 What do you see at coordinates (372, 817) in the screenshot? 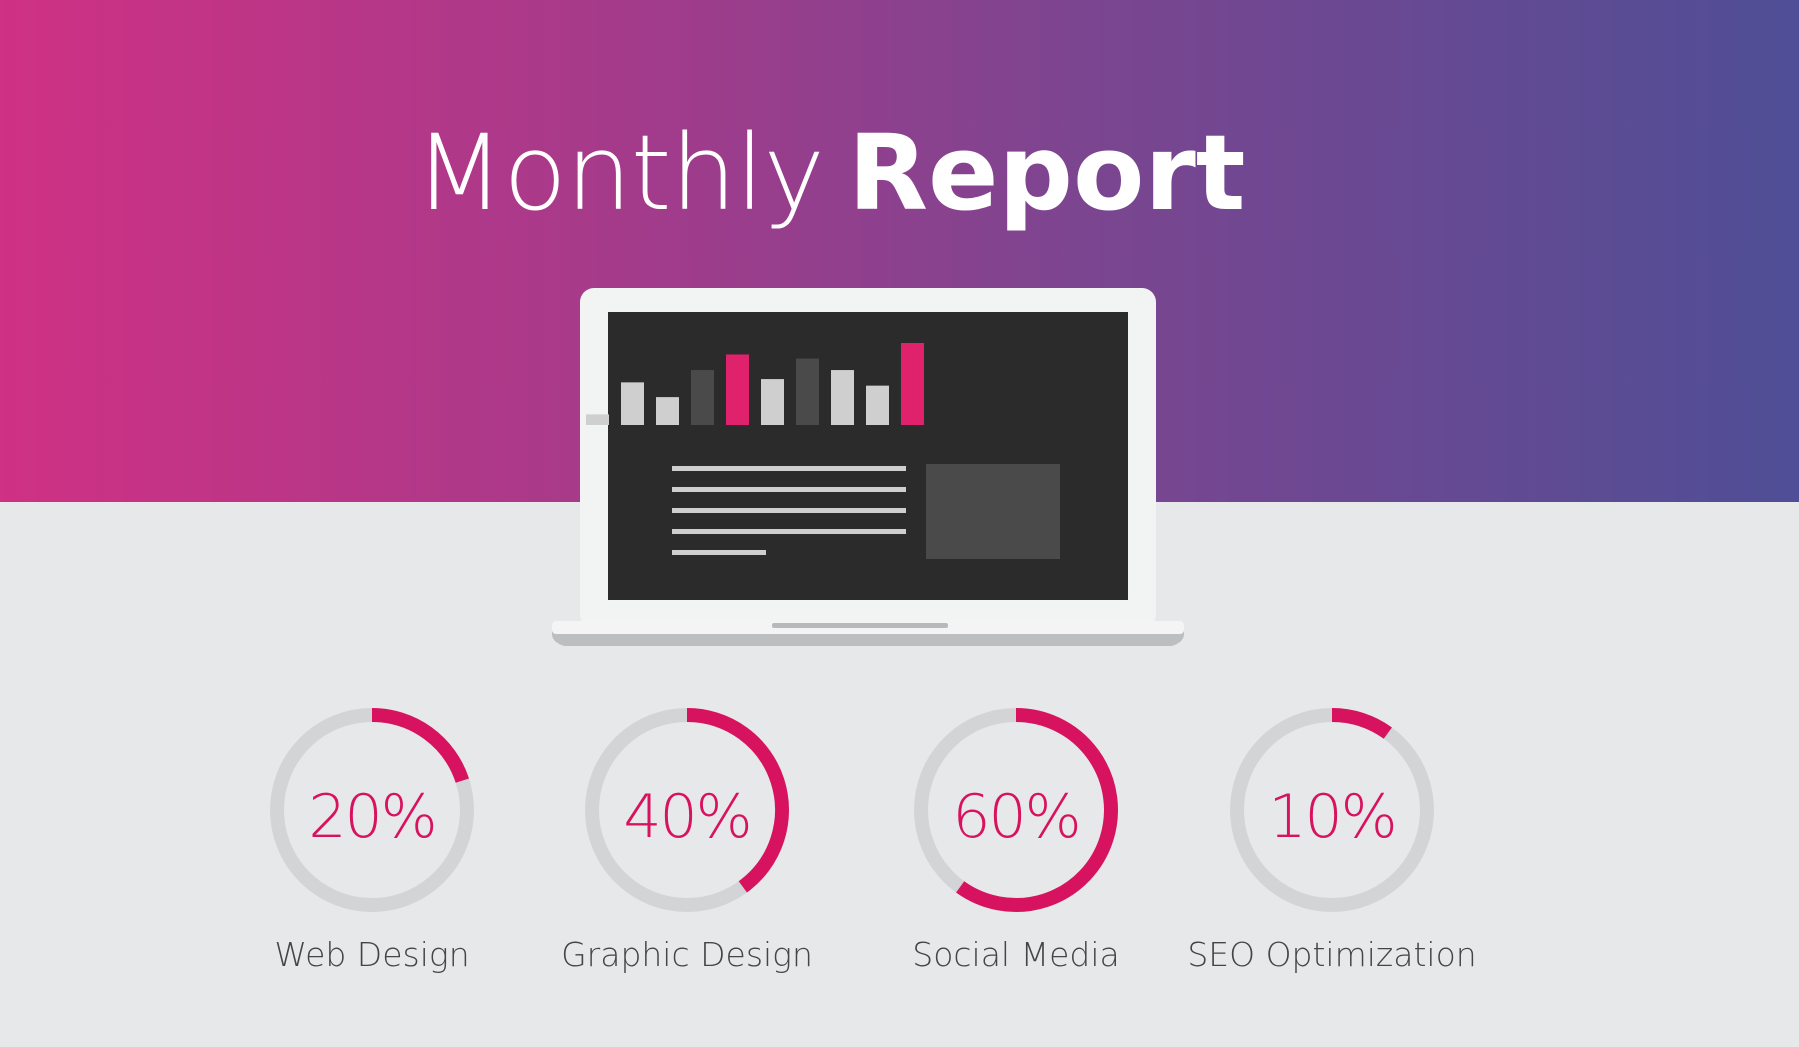
I see `stat-value: 20%` at bounding box center [372, 817].